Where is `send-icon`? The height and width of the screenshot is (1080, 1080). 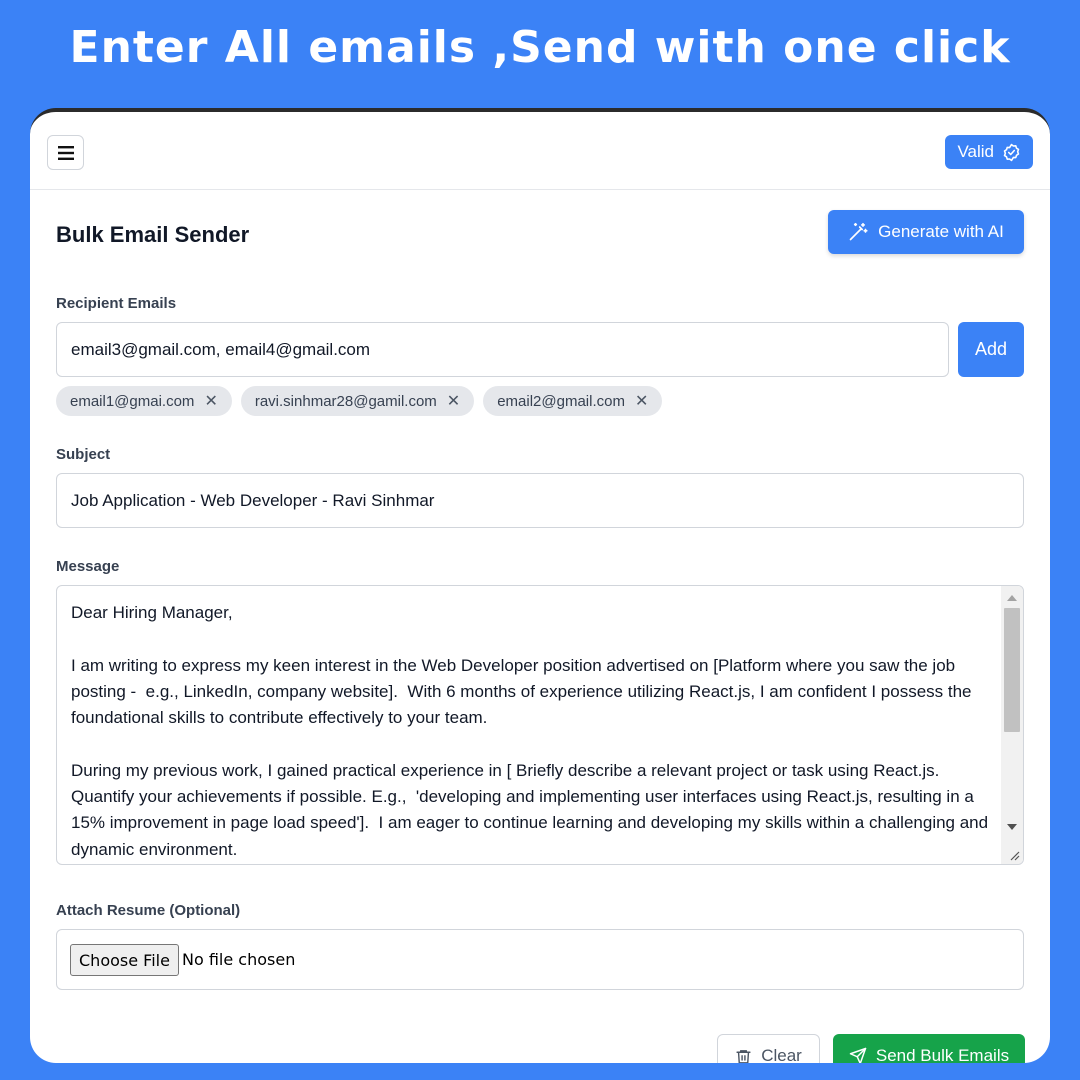 send-icon is located at coordinates (858, 1055).